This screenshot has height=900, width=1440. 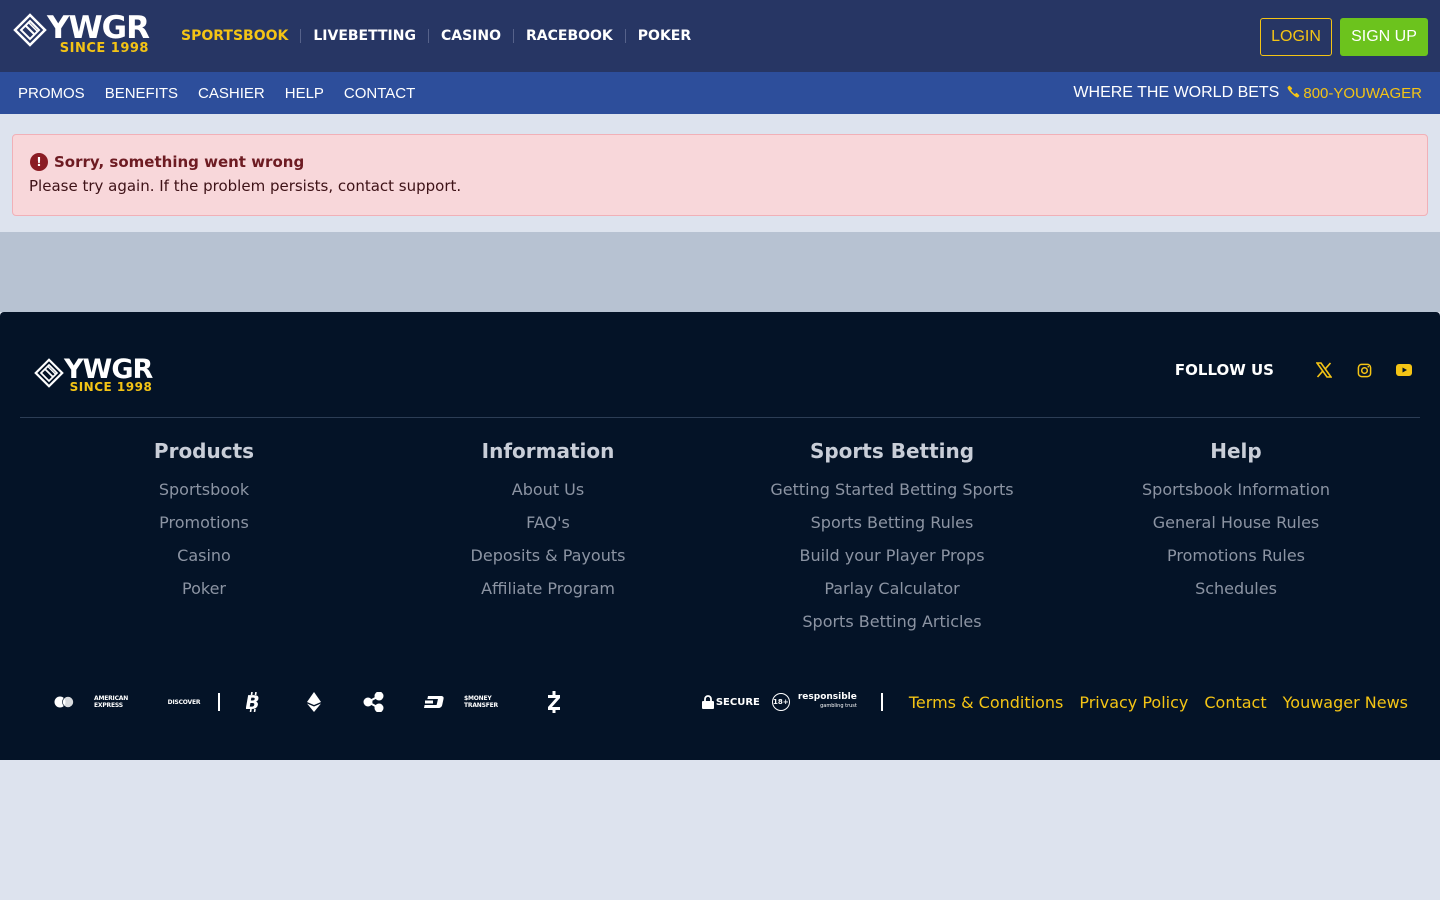 I want to click on subnav-cashier: CASHIER, so click(x=231, y=93).